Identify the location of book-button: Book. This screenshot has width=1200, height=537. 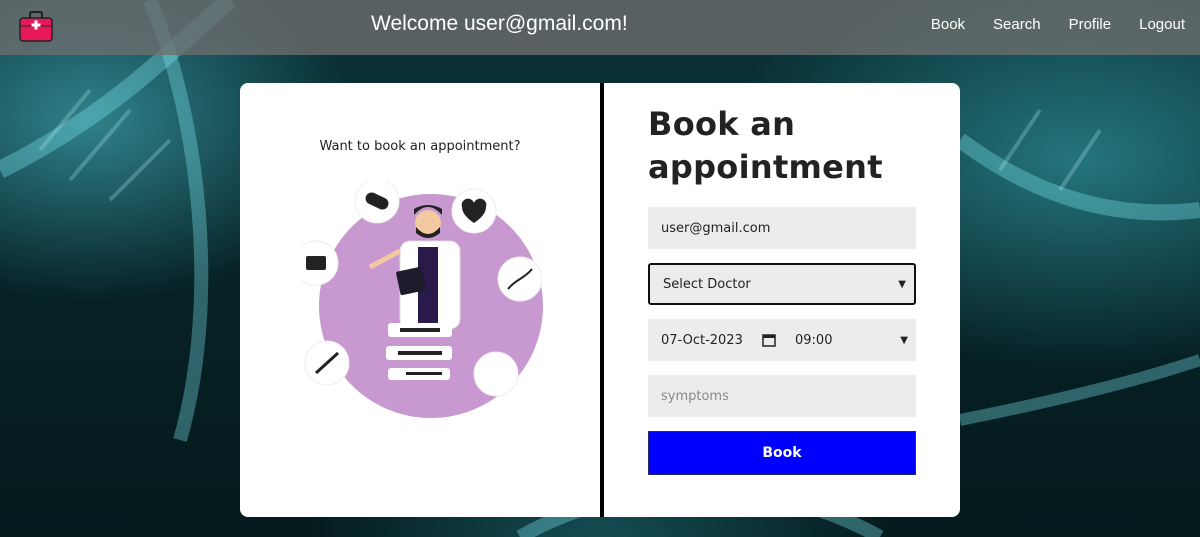
(782, 453).